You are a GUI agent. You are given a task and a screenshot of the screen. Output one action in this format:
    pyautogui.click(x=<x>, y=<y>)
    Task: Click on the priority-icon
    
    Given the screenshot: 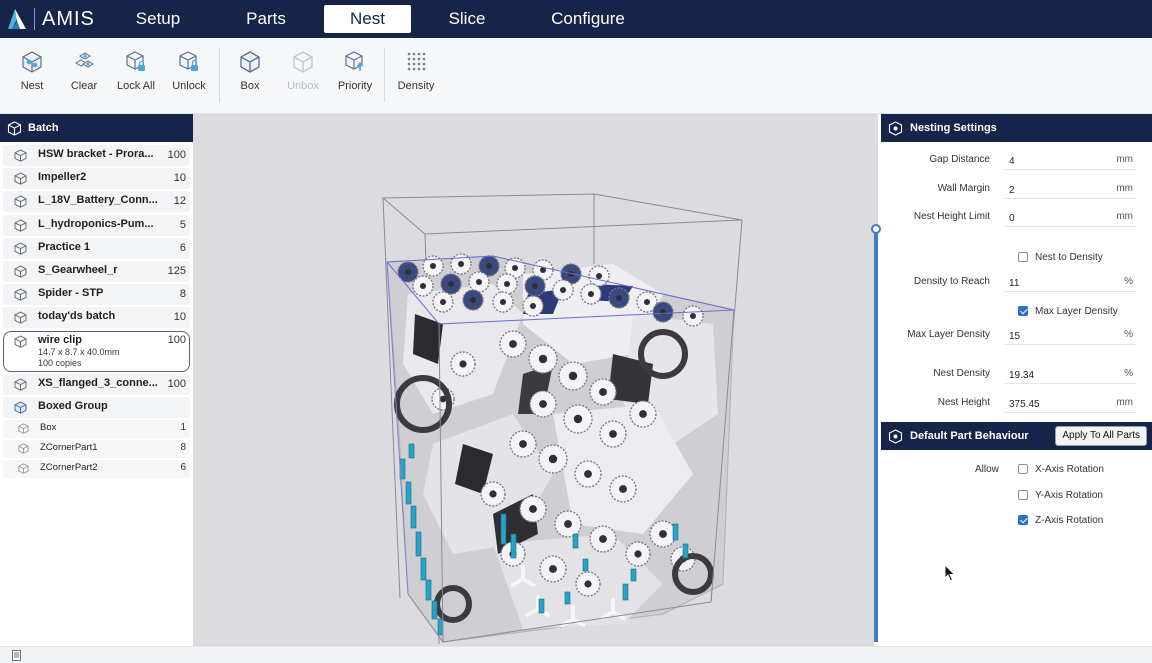 What is the action you would take?
    pyautogui.click(x=354, y=61)
    